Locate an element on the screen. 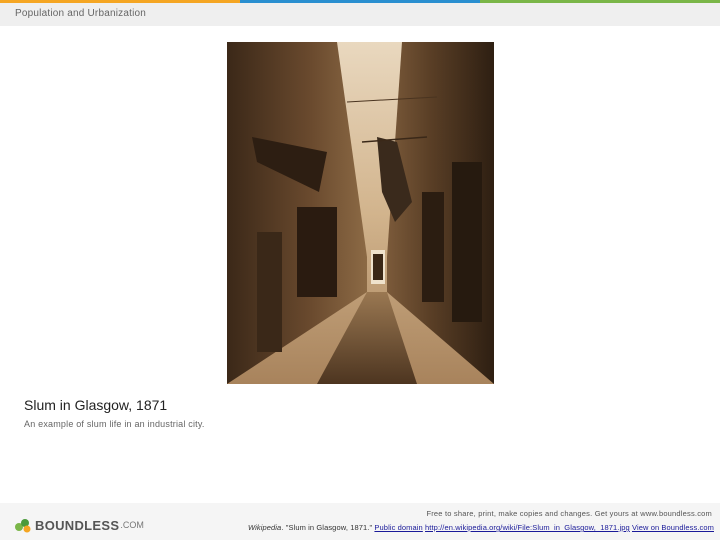 The image size is (720, 540). attribution-source: Wikipedia is located at coordinates (264, 527).